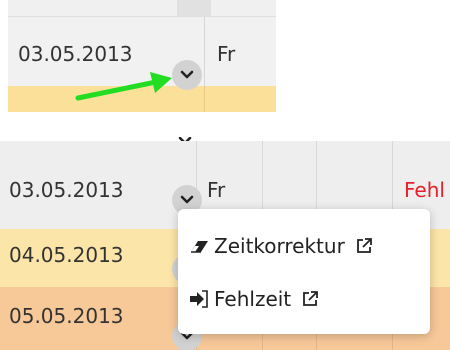  I want to click on date-text: 03.05.2013, so click(66, 190).